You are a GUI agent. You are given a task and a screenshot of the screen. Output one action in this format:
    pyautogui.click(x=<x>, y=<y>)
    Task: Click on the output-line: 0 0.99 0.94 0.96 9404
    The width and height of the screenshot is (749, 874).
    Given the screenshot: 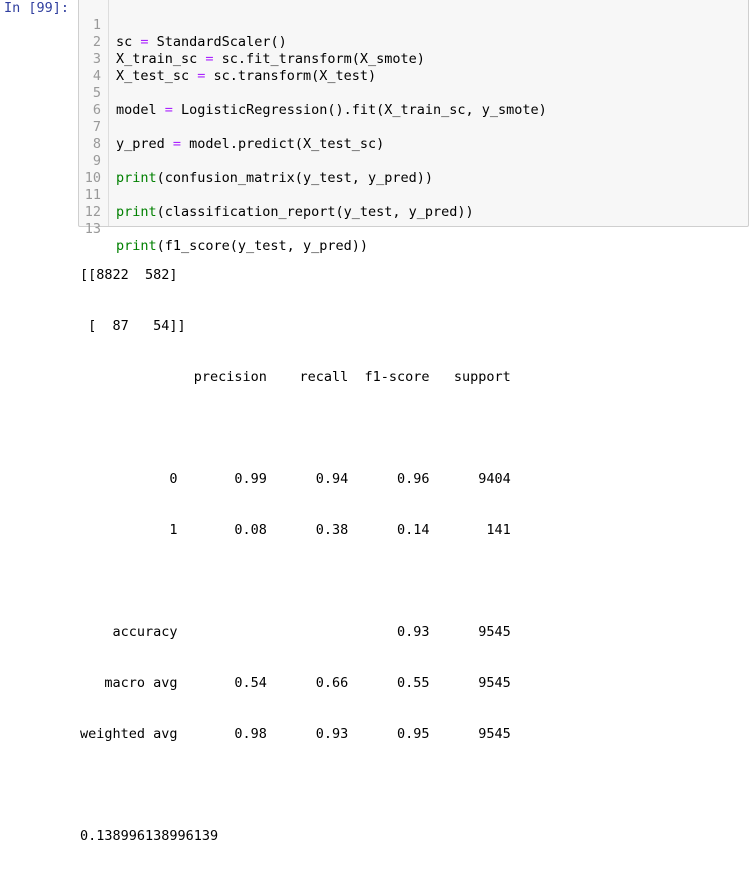 What is the action you would take?
    pyautogui.click(x=295, y=479)
    